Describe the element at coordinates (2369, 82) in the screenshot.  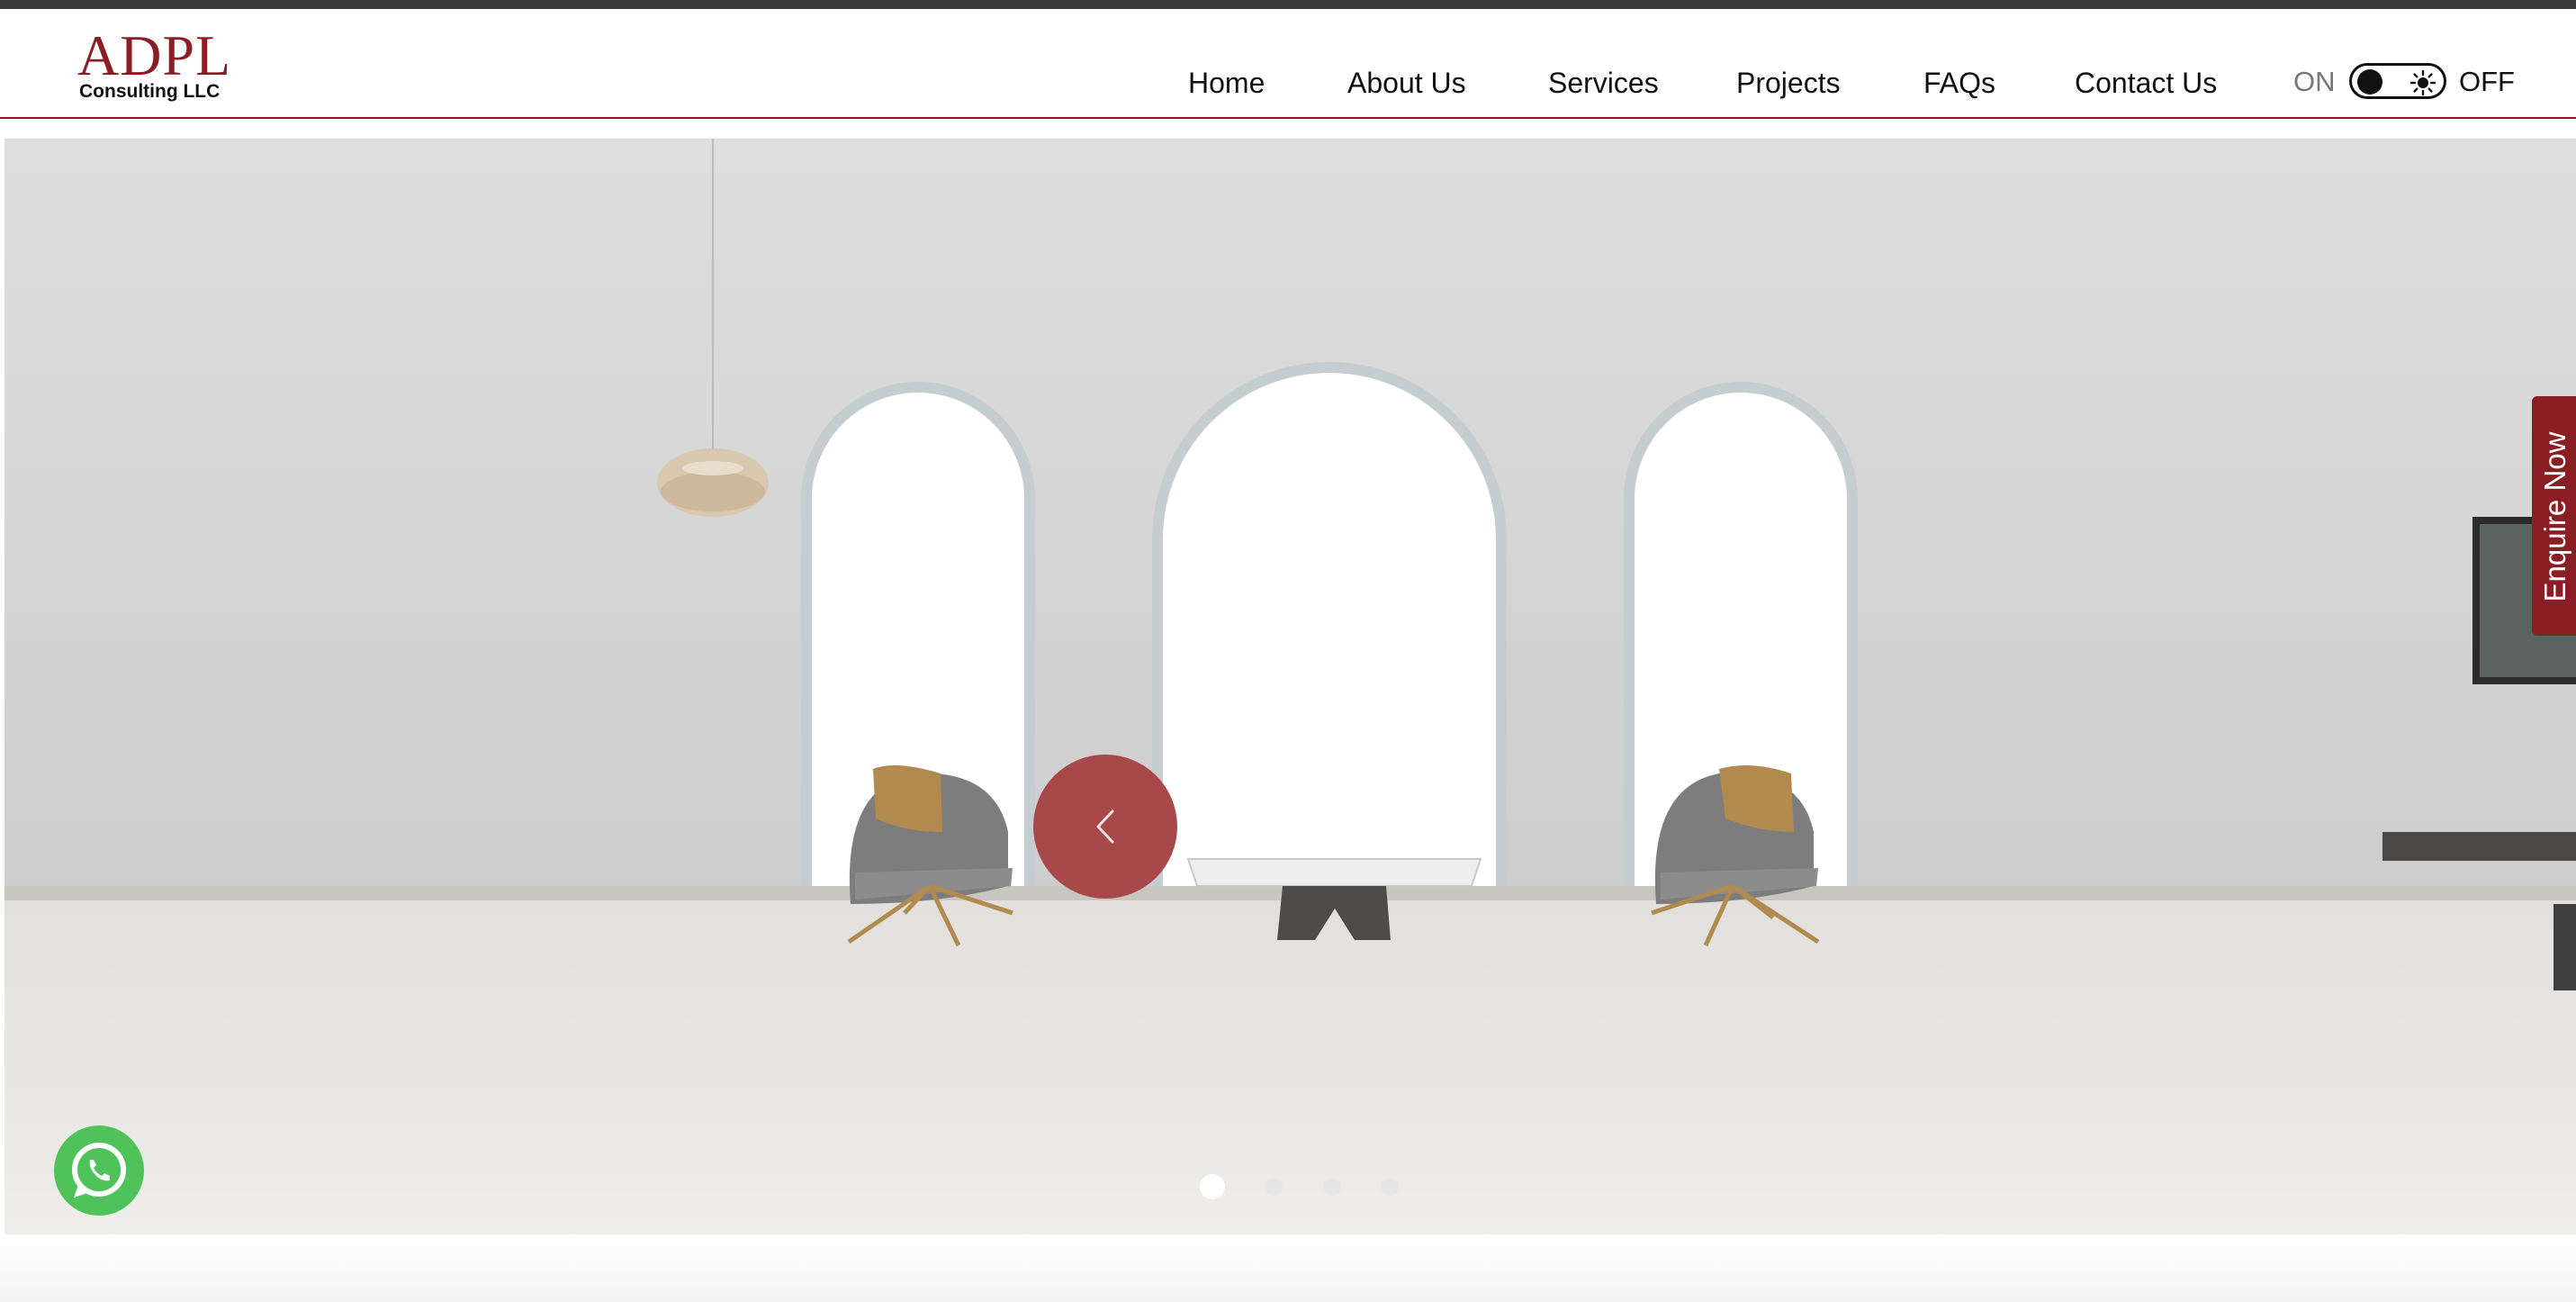
I see `toggle-knob` at that location.